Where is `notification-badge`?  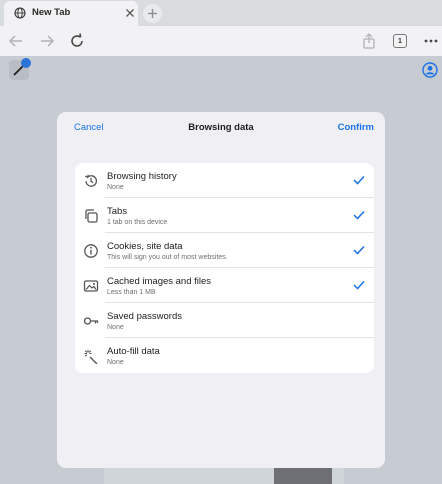 notification-badge is located at coordinates (26, 63).